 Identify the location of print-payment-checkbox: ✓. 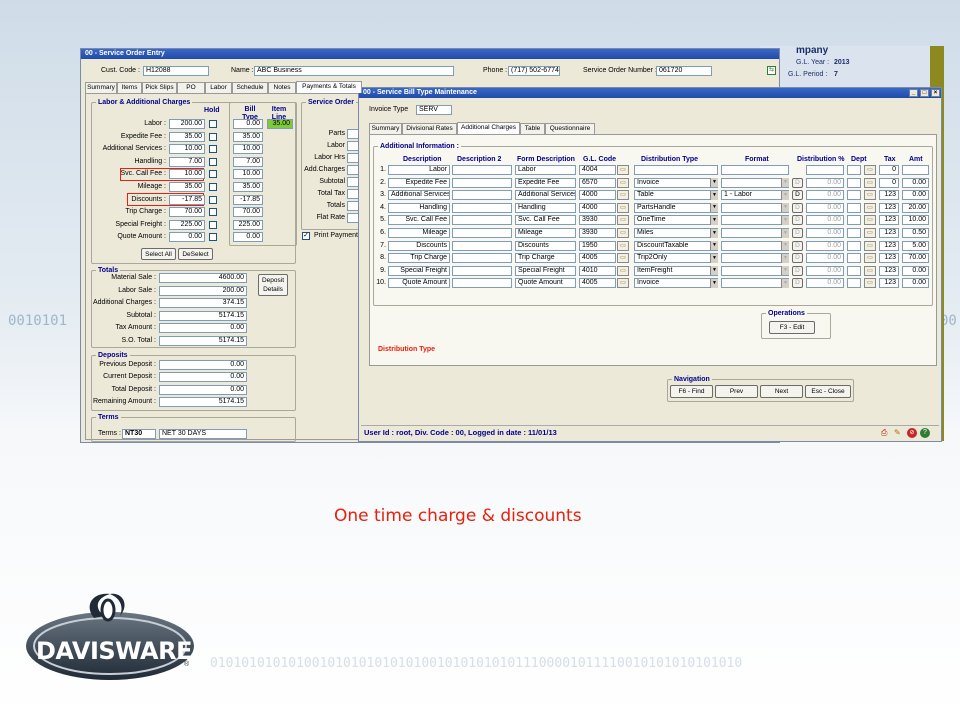
(306, 236).